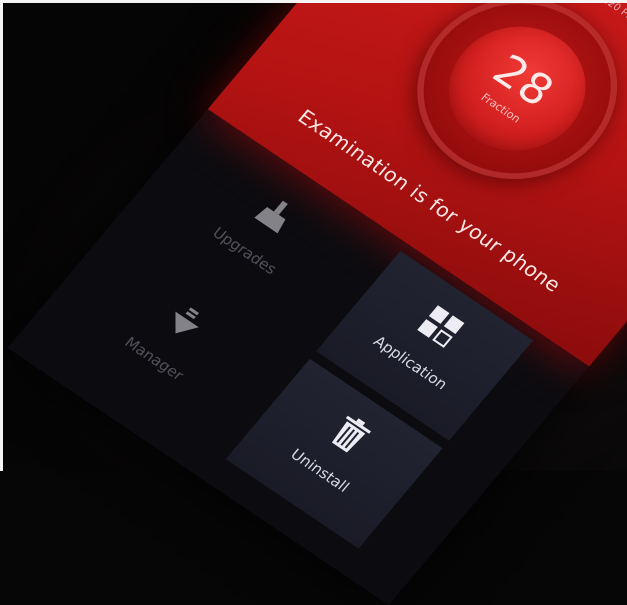 This screenshot has height=605, width=627. I want to click on score-dial-inner: 28 Fraction, so click(517, 88).